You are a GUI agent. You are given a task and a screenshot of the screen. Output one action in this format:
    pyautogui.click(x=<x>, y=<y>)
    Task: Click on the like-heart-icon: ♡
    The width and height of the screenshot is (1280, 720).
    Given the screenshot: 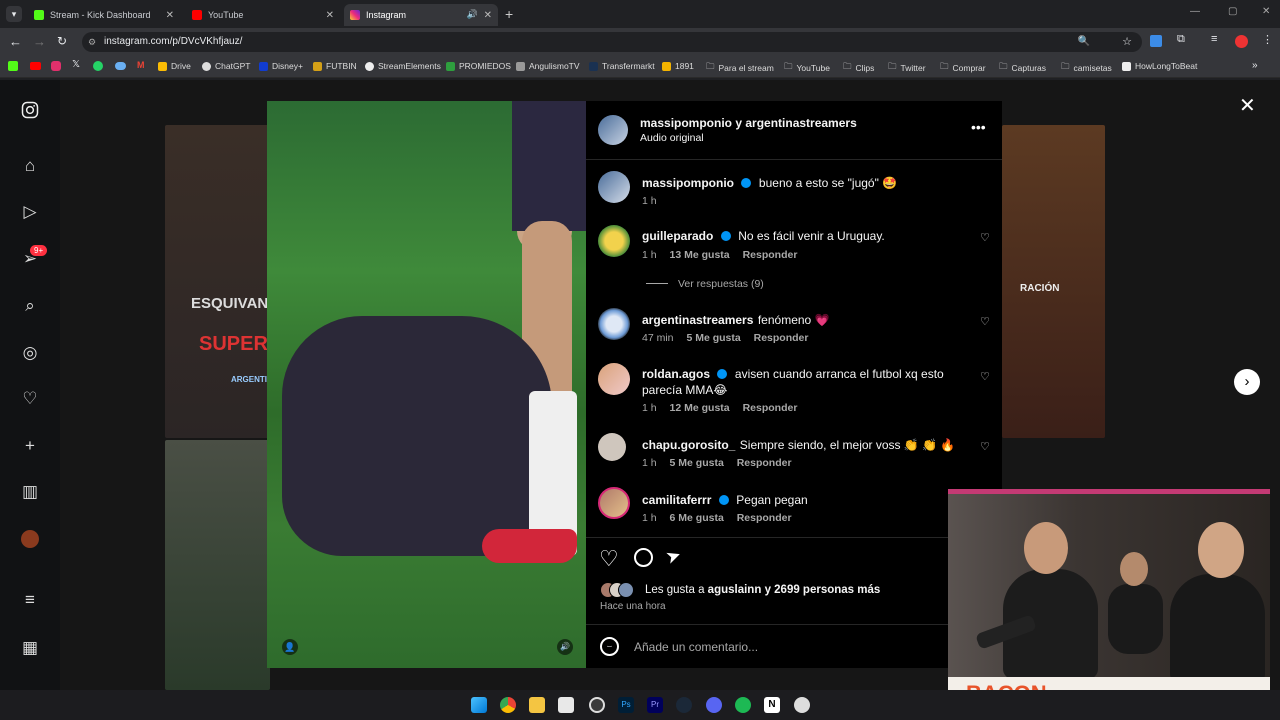 What is the action you would take?
    pyautogui.click(x=609, y=559)
    